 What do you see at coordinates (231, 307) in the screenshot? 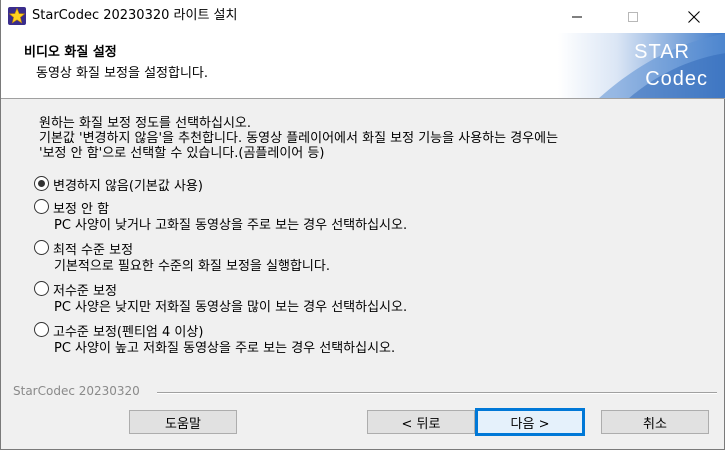
I see `option-description: PC 사양은 낮지만 저화질 동영상을 많이 보는 경우 선택하십시오.` at bounding box center [231, 307].